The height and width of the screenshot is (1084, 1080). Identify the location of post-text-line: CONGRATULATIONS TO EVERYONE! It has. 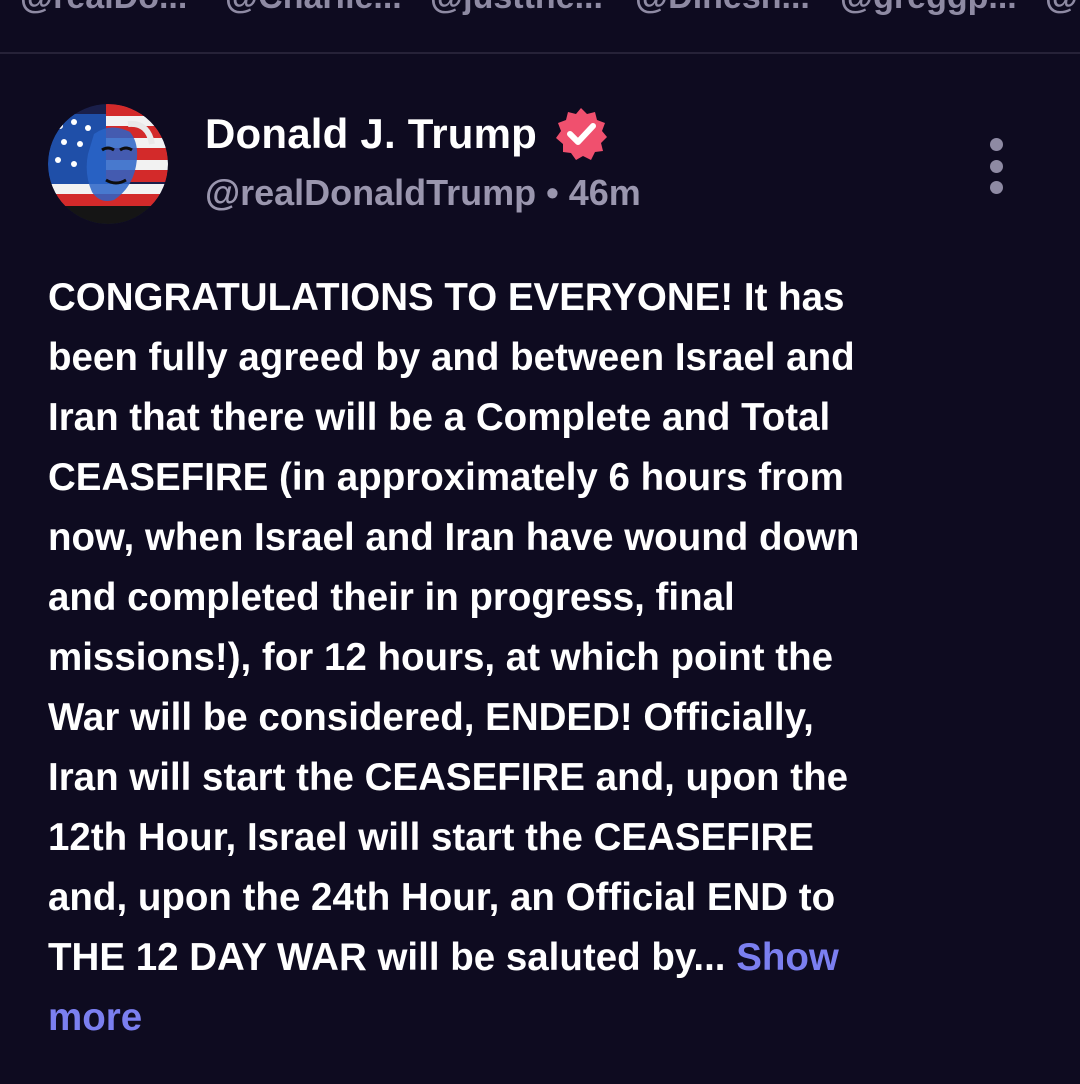
(446, 297).